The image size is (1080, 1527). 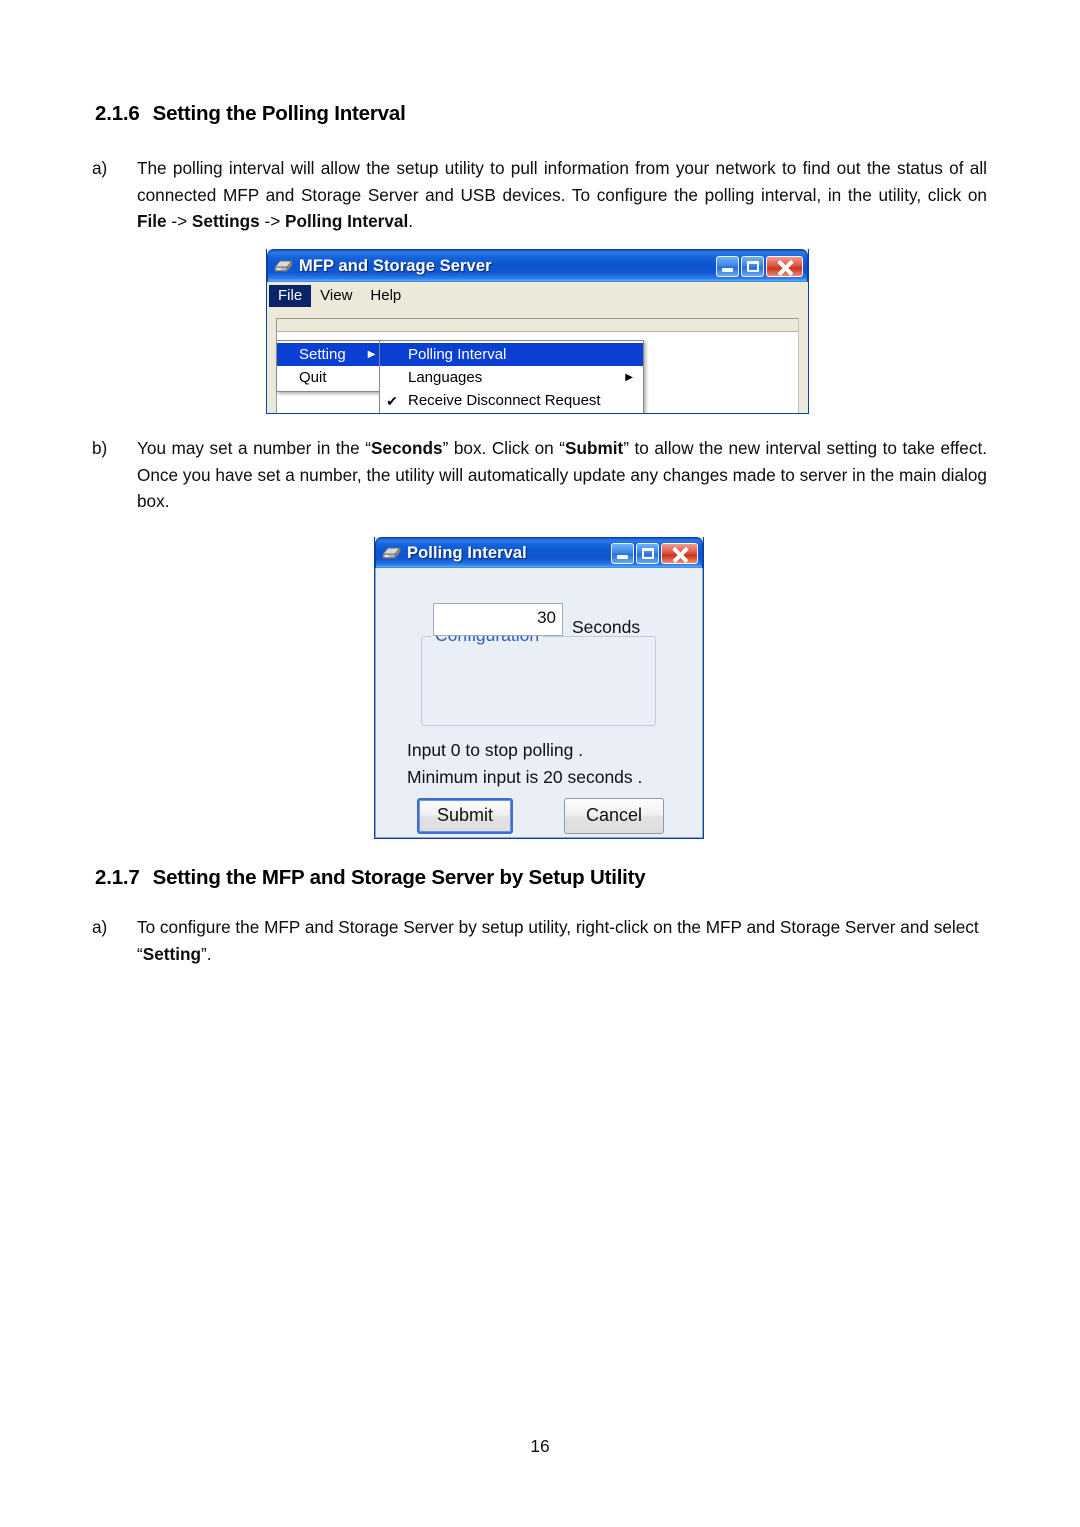 I want to click on mfp-window-controls, so click(x=759, y=266).